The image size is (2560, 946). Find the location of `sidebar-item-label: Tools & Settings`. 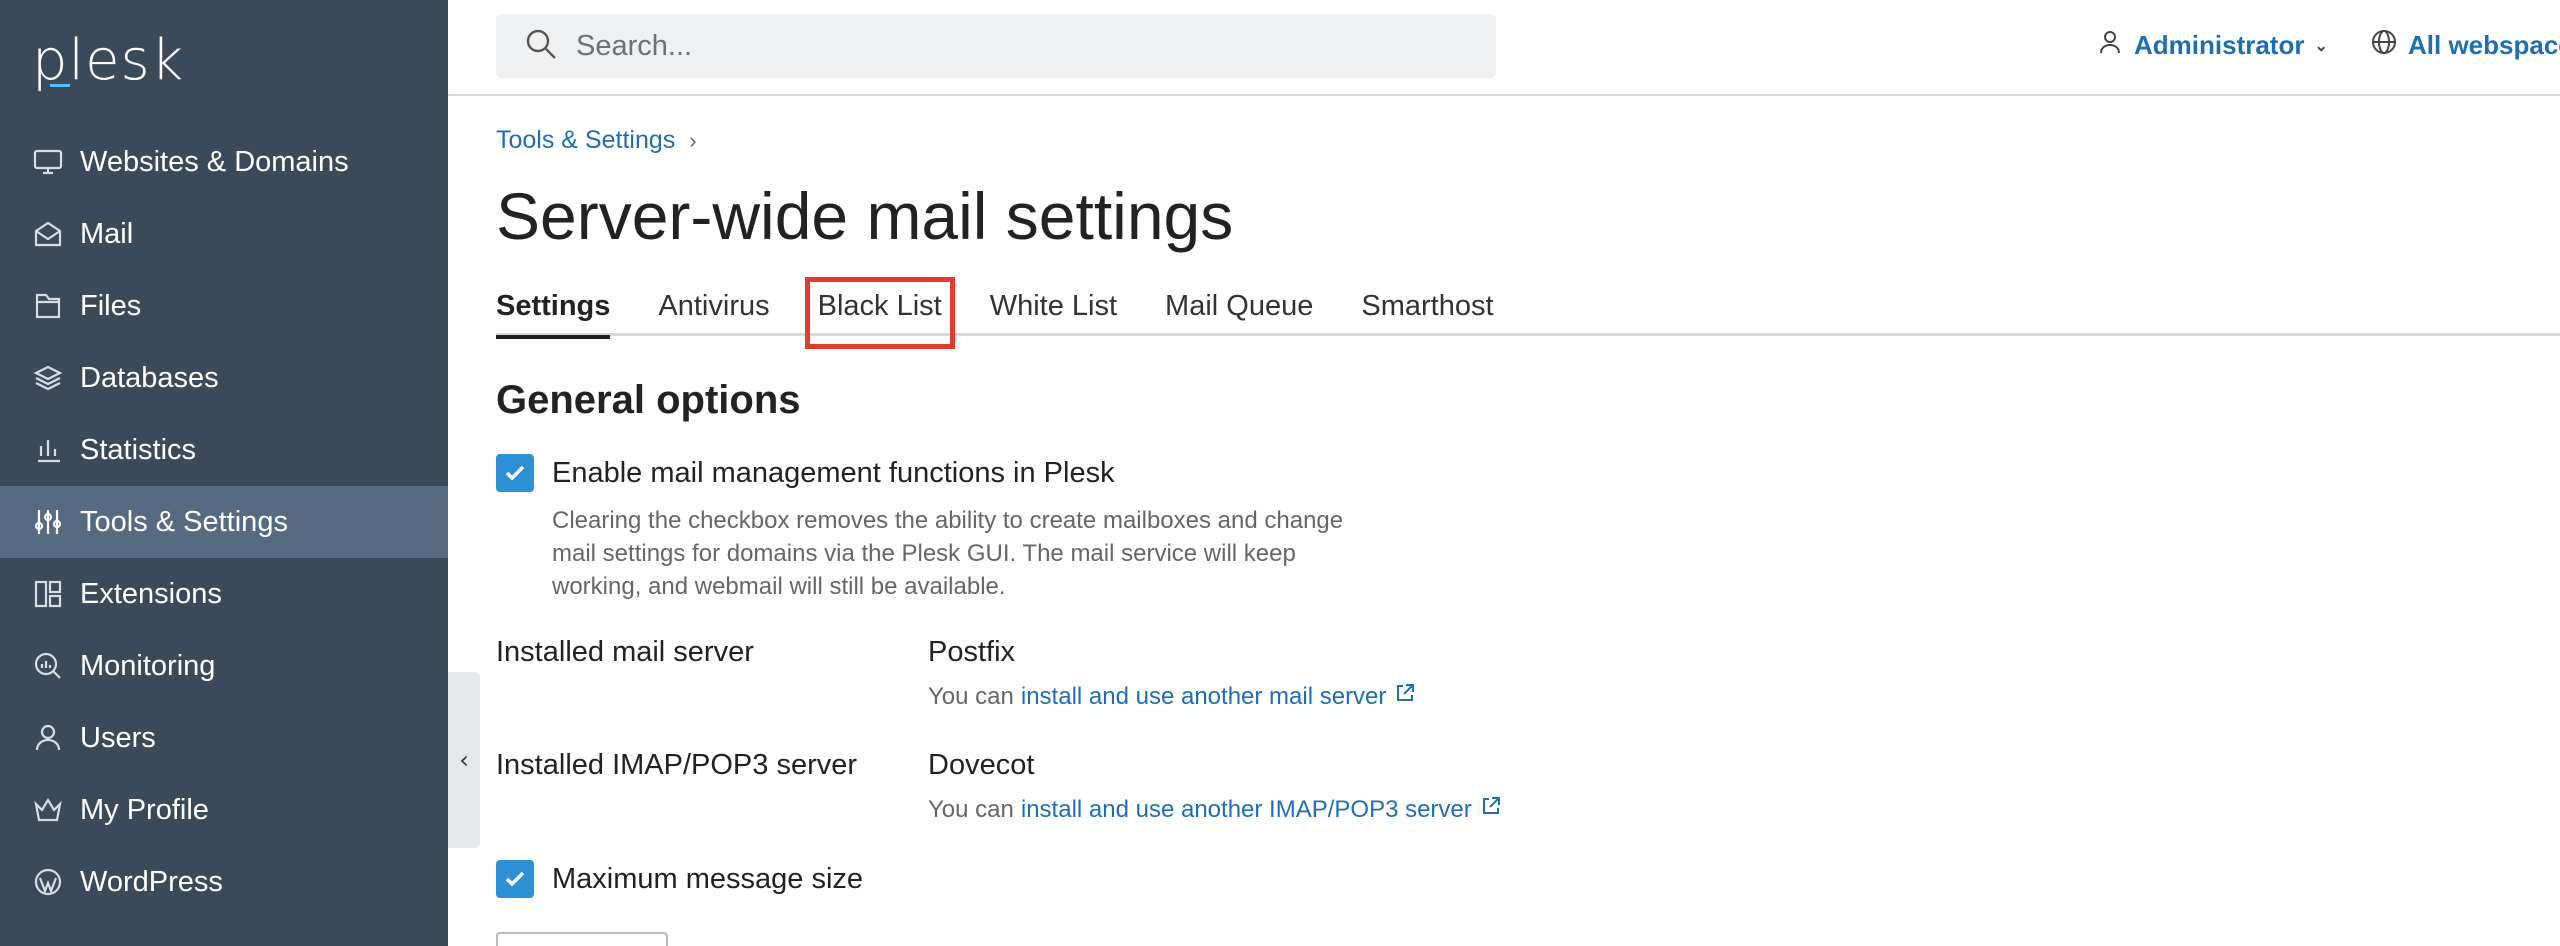

sidebar-item-label: Tools & Settings is located at coordinates (184, 521).